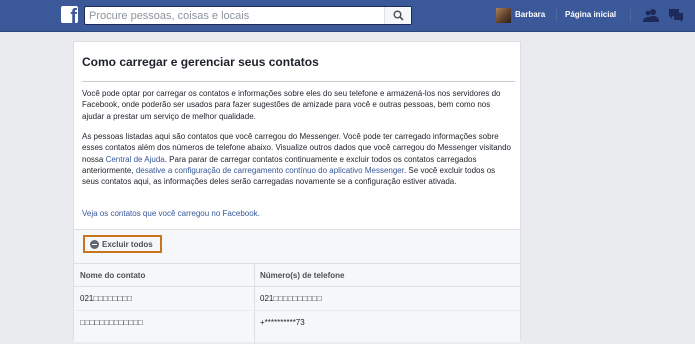 Image resolution: width=695 pixels, height=344 pixels. I want to click on column-header-phone: Número(s) de telefone, so click(387, 275).